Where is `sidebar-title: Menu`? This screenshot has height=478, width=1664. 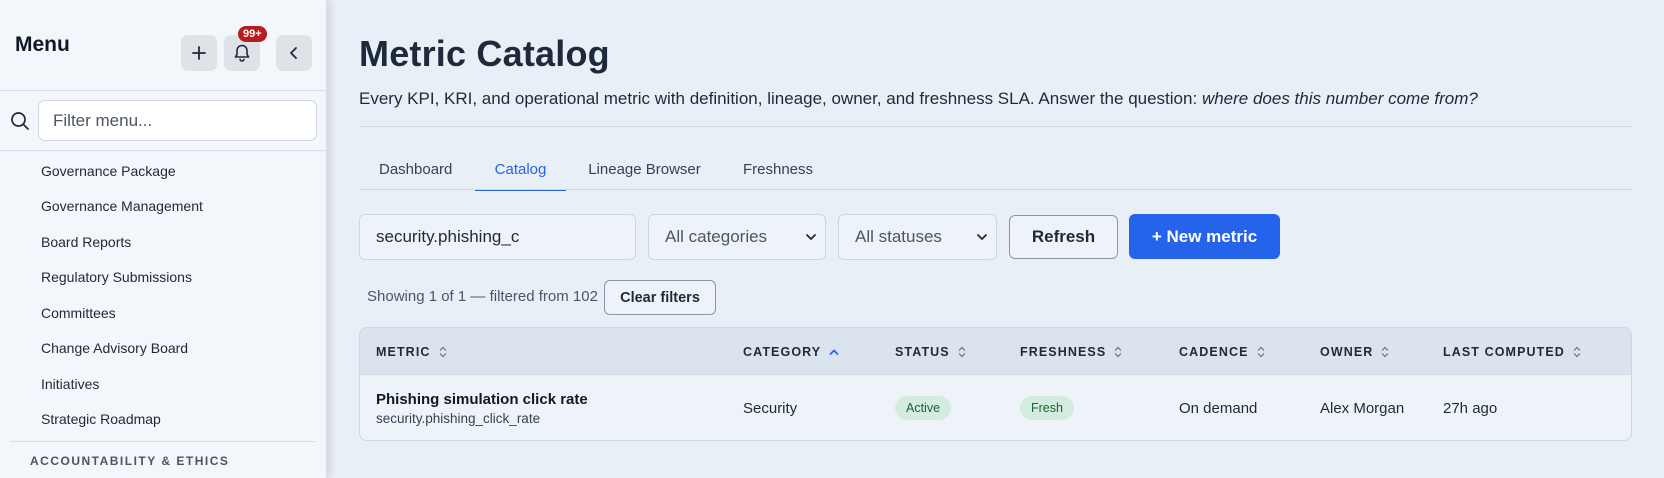
sidebar-title: Menu is located at coordinates (42, 44).